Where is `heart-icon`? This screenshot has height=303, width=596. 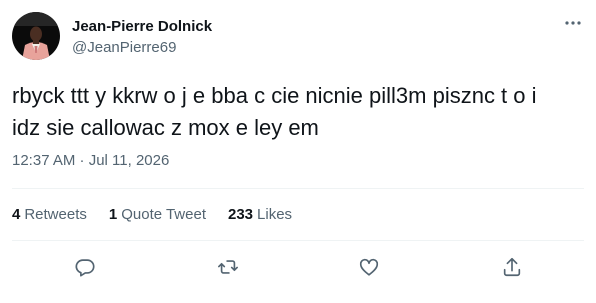 heart-icon is located at coordinates (369, 267).